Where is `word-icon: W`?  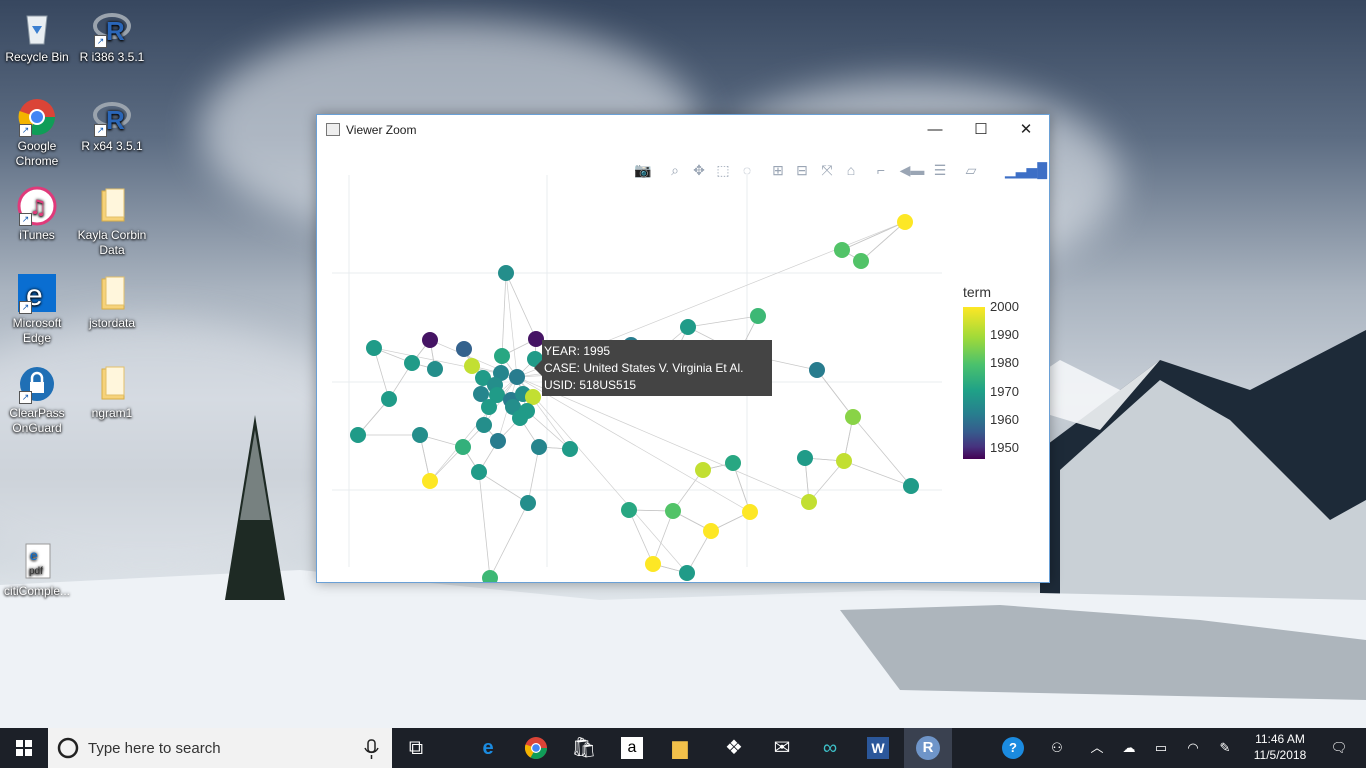 word-icon: W is located at coordinates (878, 748).